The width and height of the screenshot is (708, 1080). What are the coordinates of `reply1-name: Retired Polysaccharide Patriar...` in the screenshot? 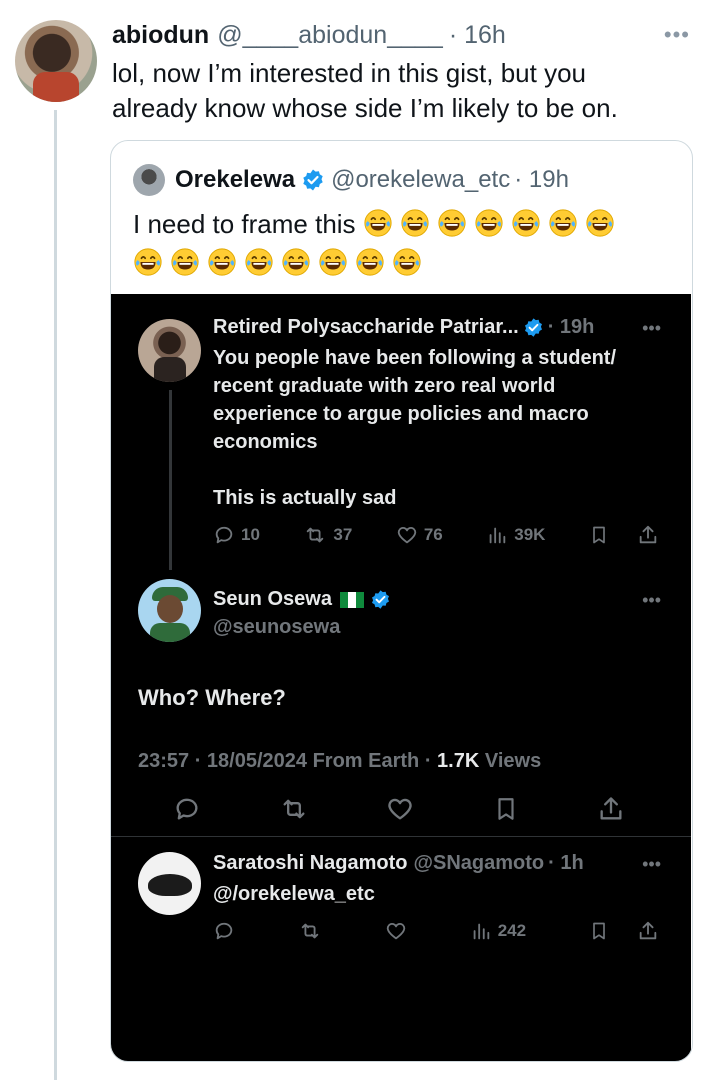 It's located at (366, 327).